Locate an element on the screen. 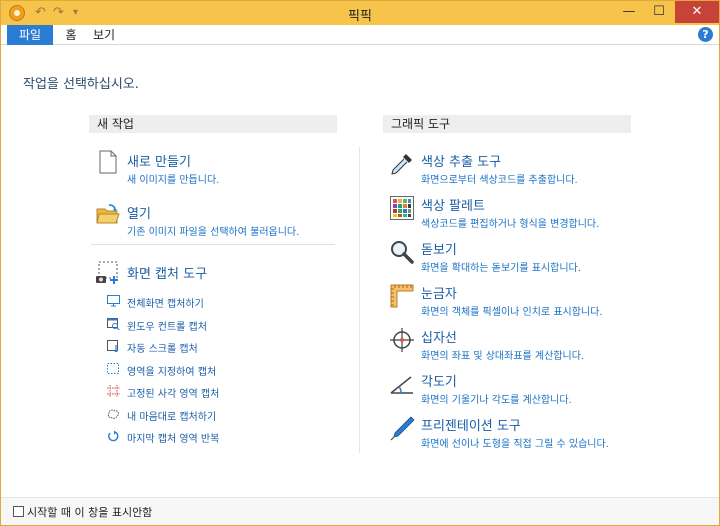  column-divider is located at coordinates (359, 300).